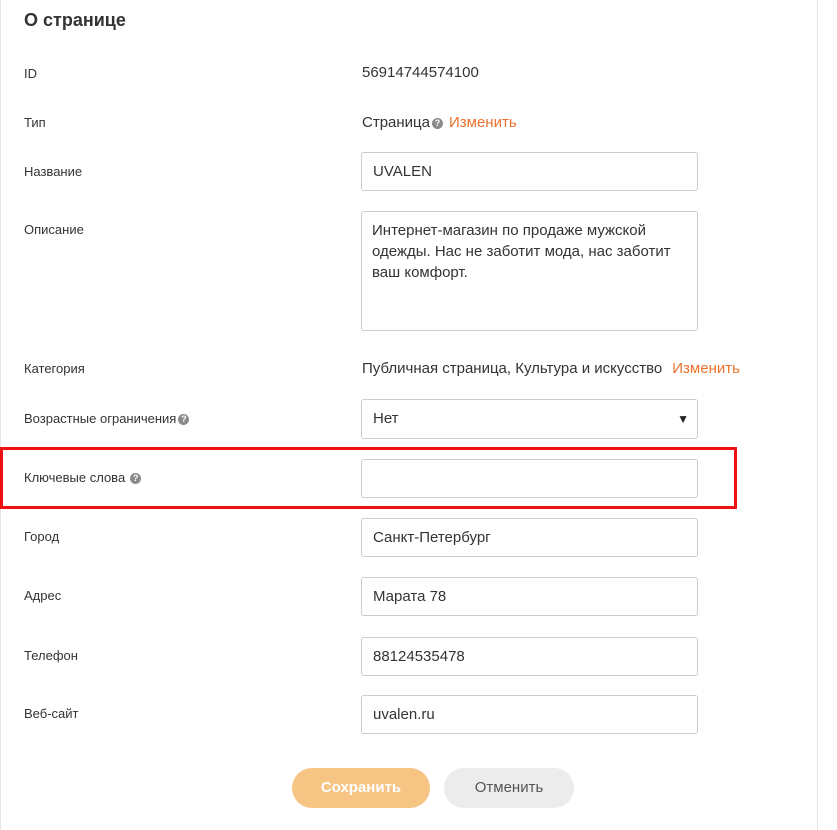 This screenshot has width=837, height=830. I want to click on description-label: Описание, so click(54, 229).